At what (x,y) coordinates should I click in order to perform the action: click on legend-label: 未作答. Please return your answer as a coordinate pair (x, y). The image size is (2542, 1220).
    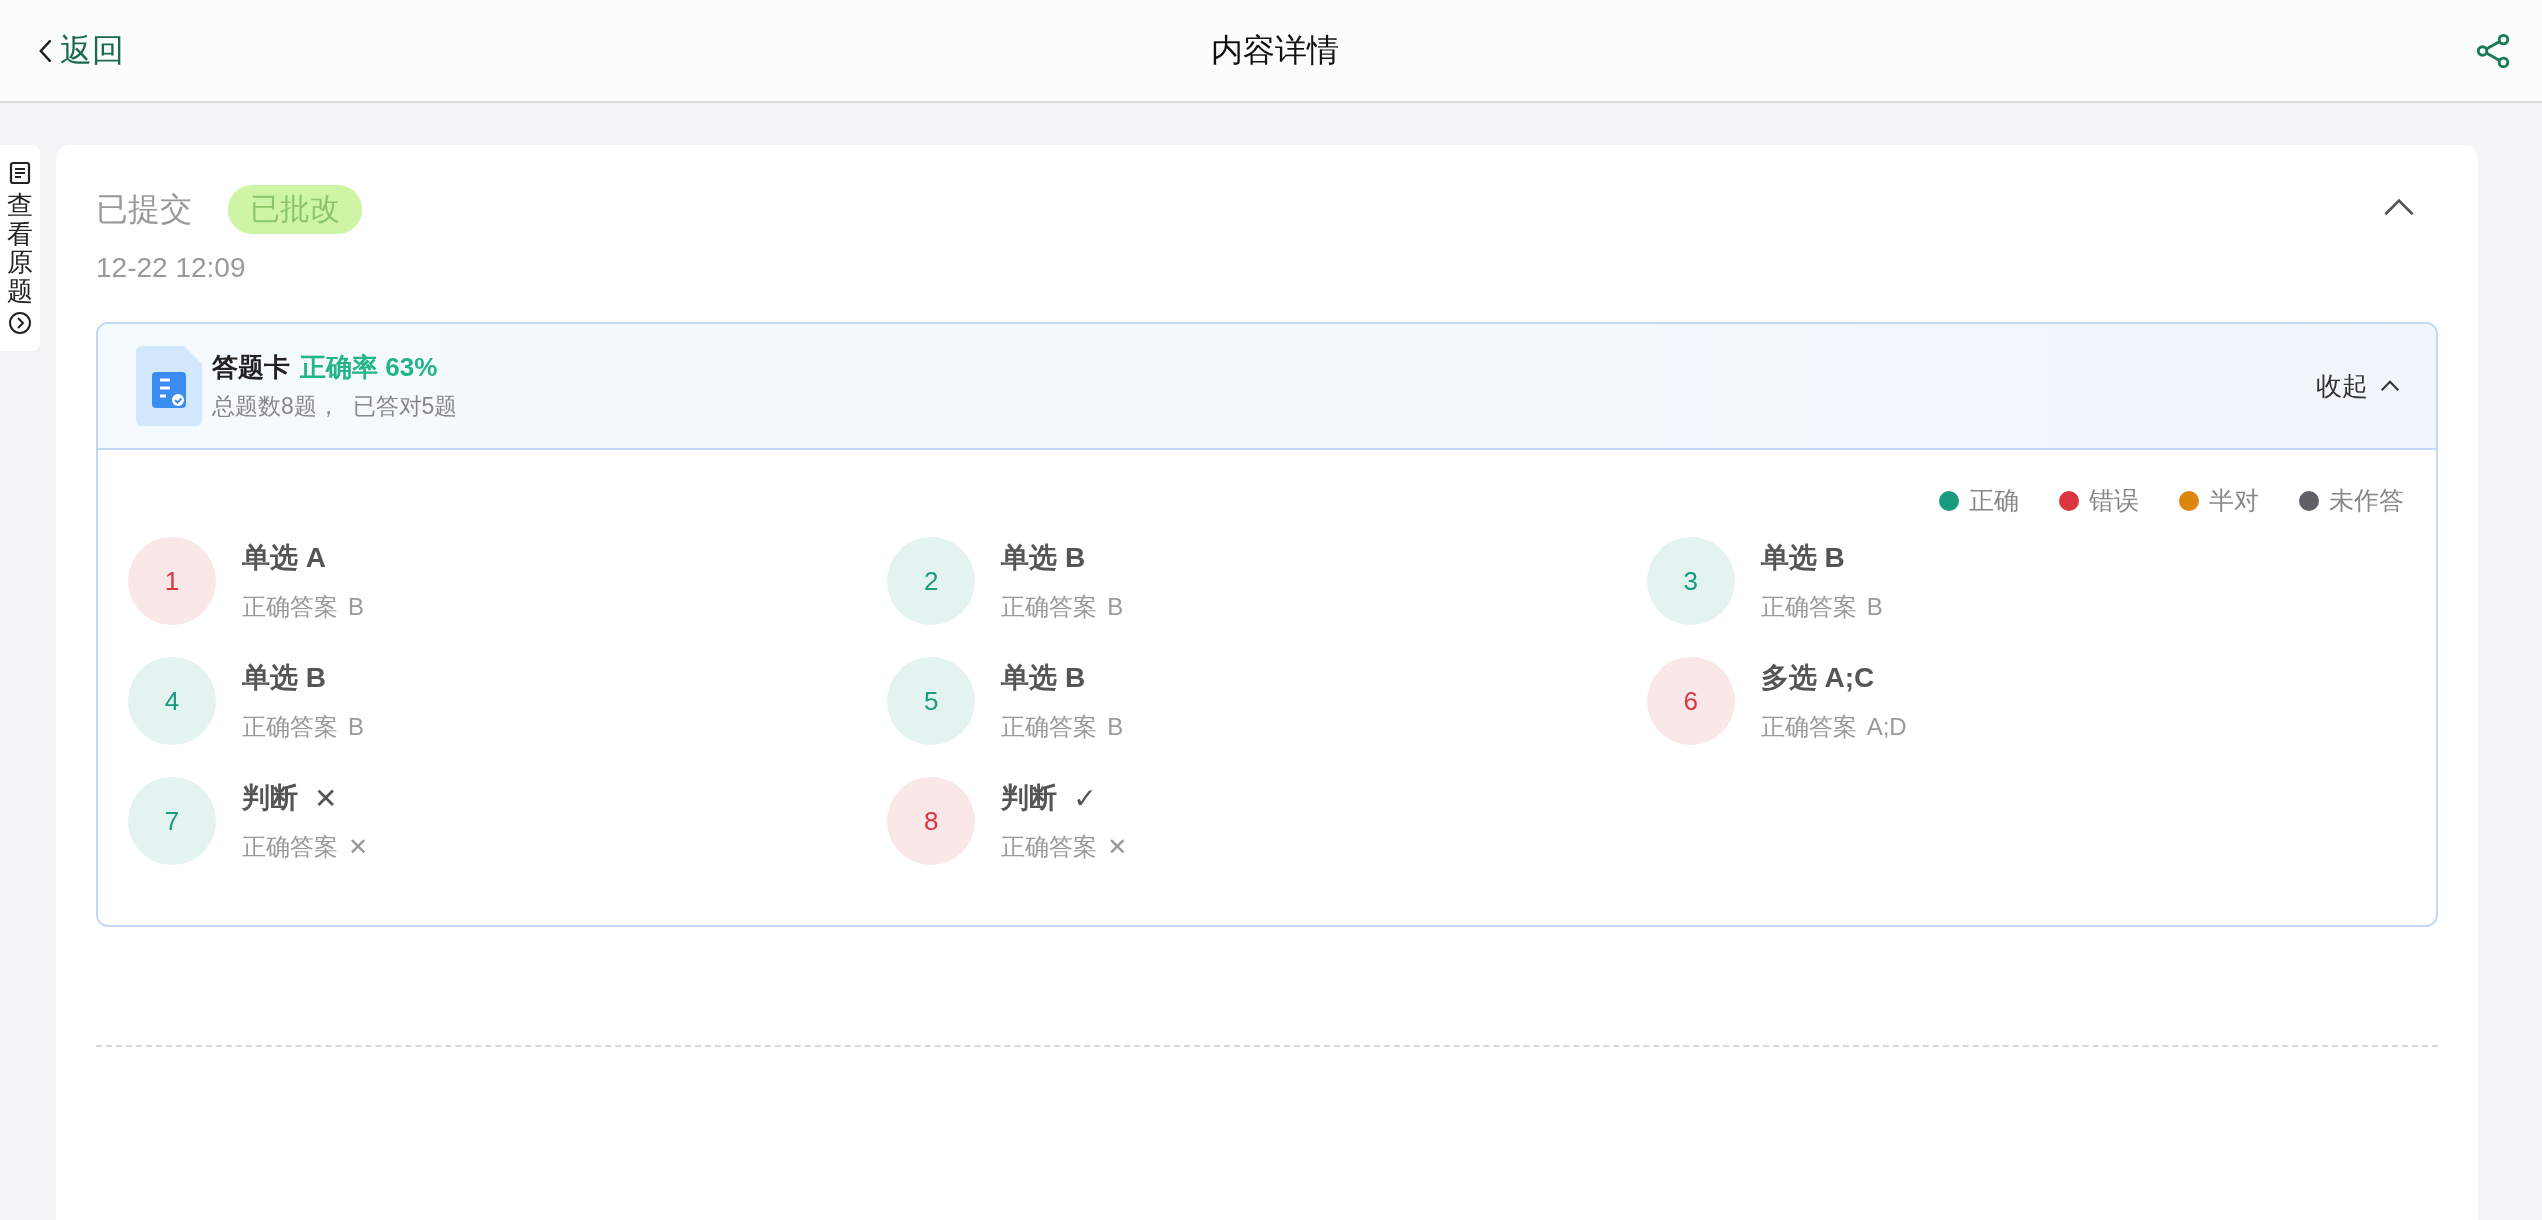
    Looking at the image, I should click on (2366, 500).